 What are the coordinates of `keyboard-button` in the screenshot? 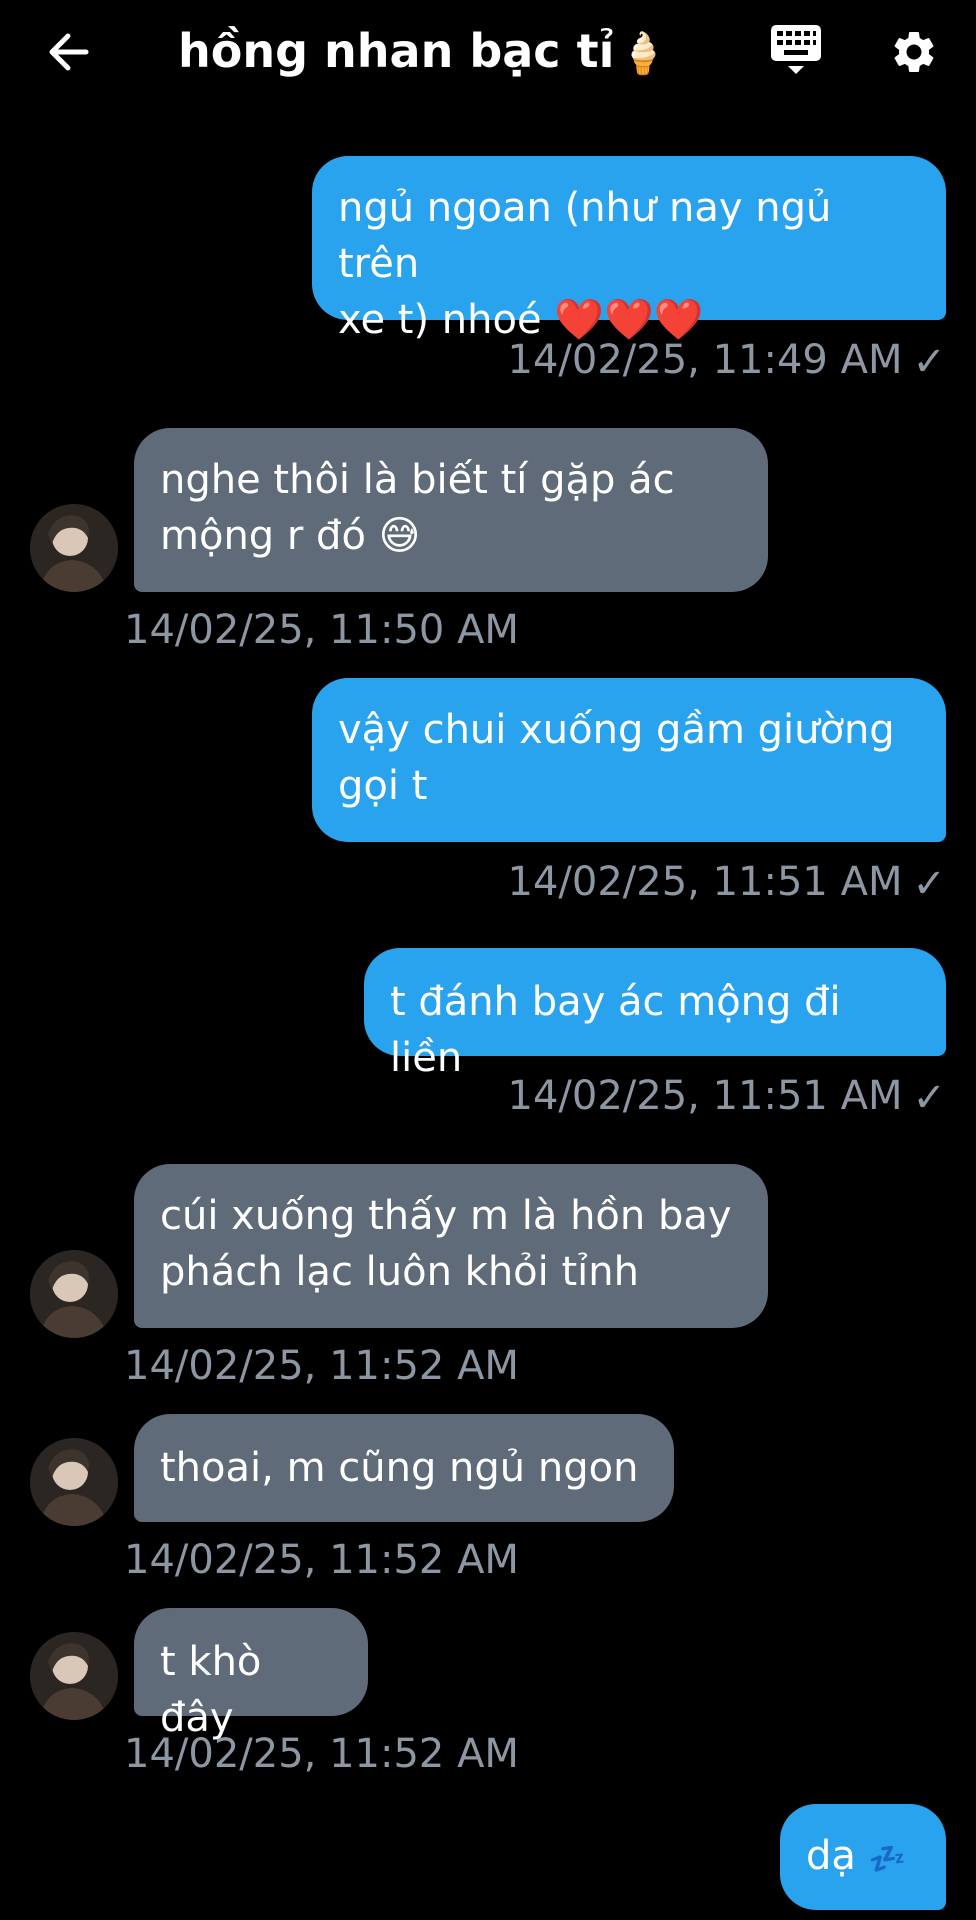 It's located at (796, 51).